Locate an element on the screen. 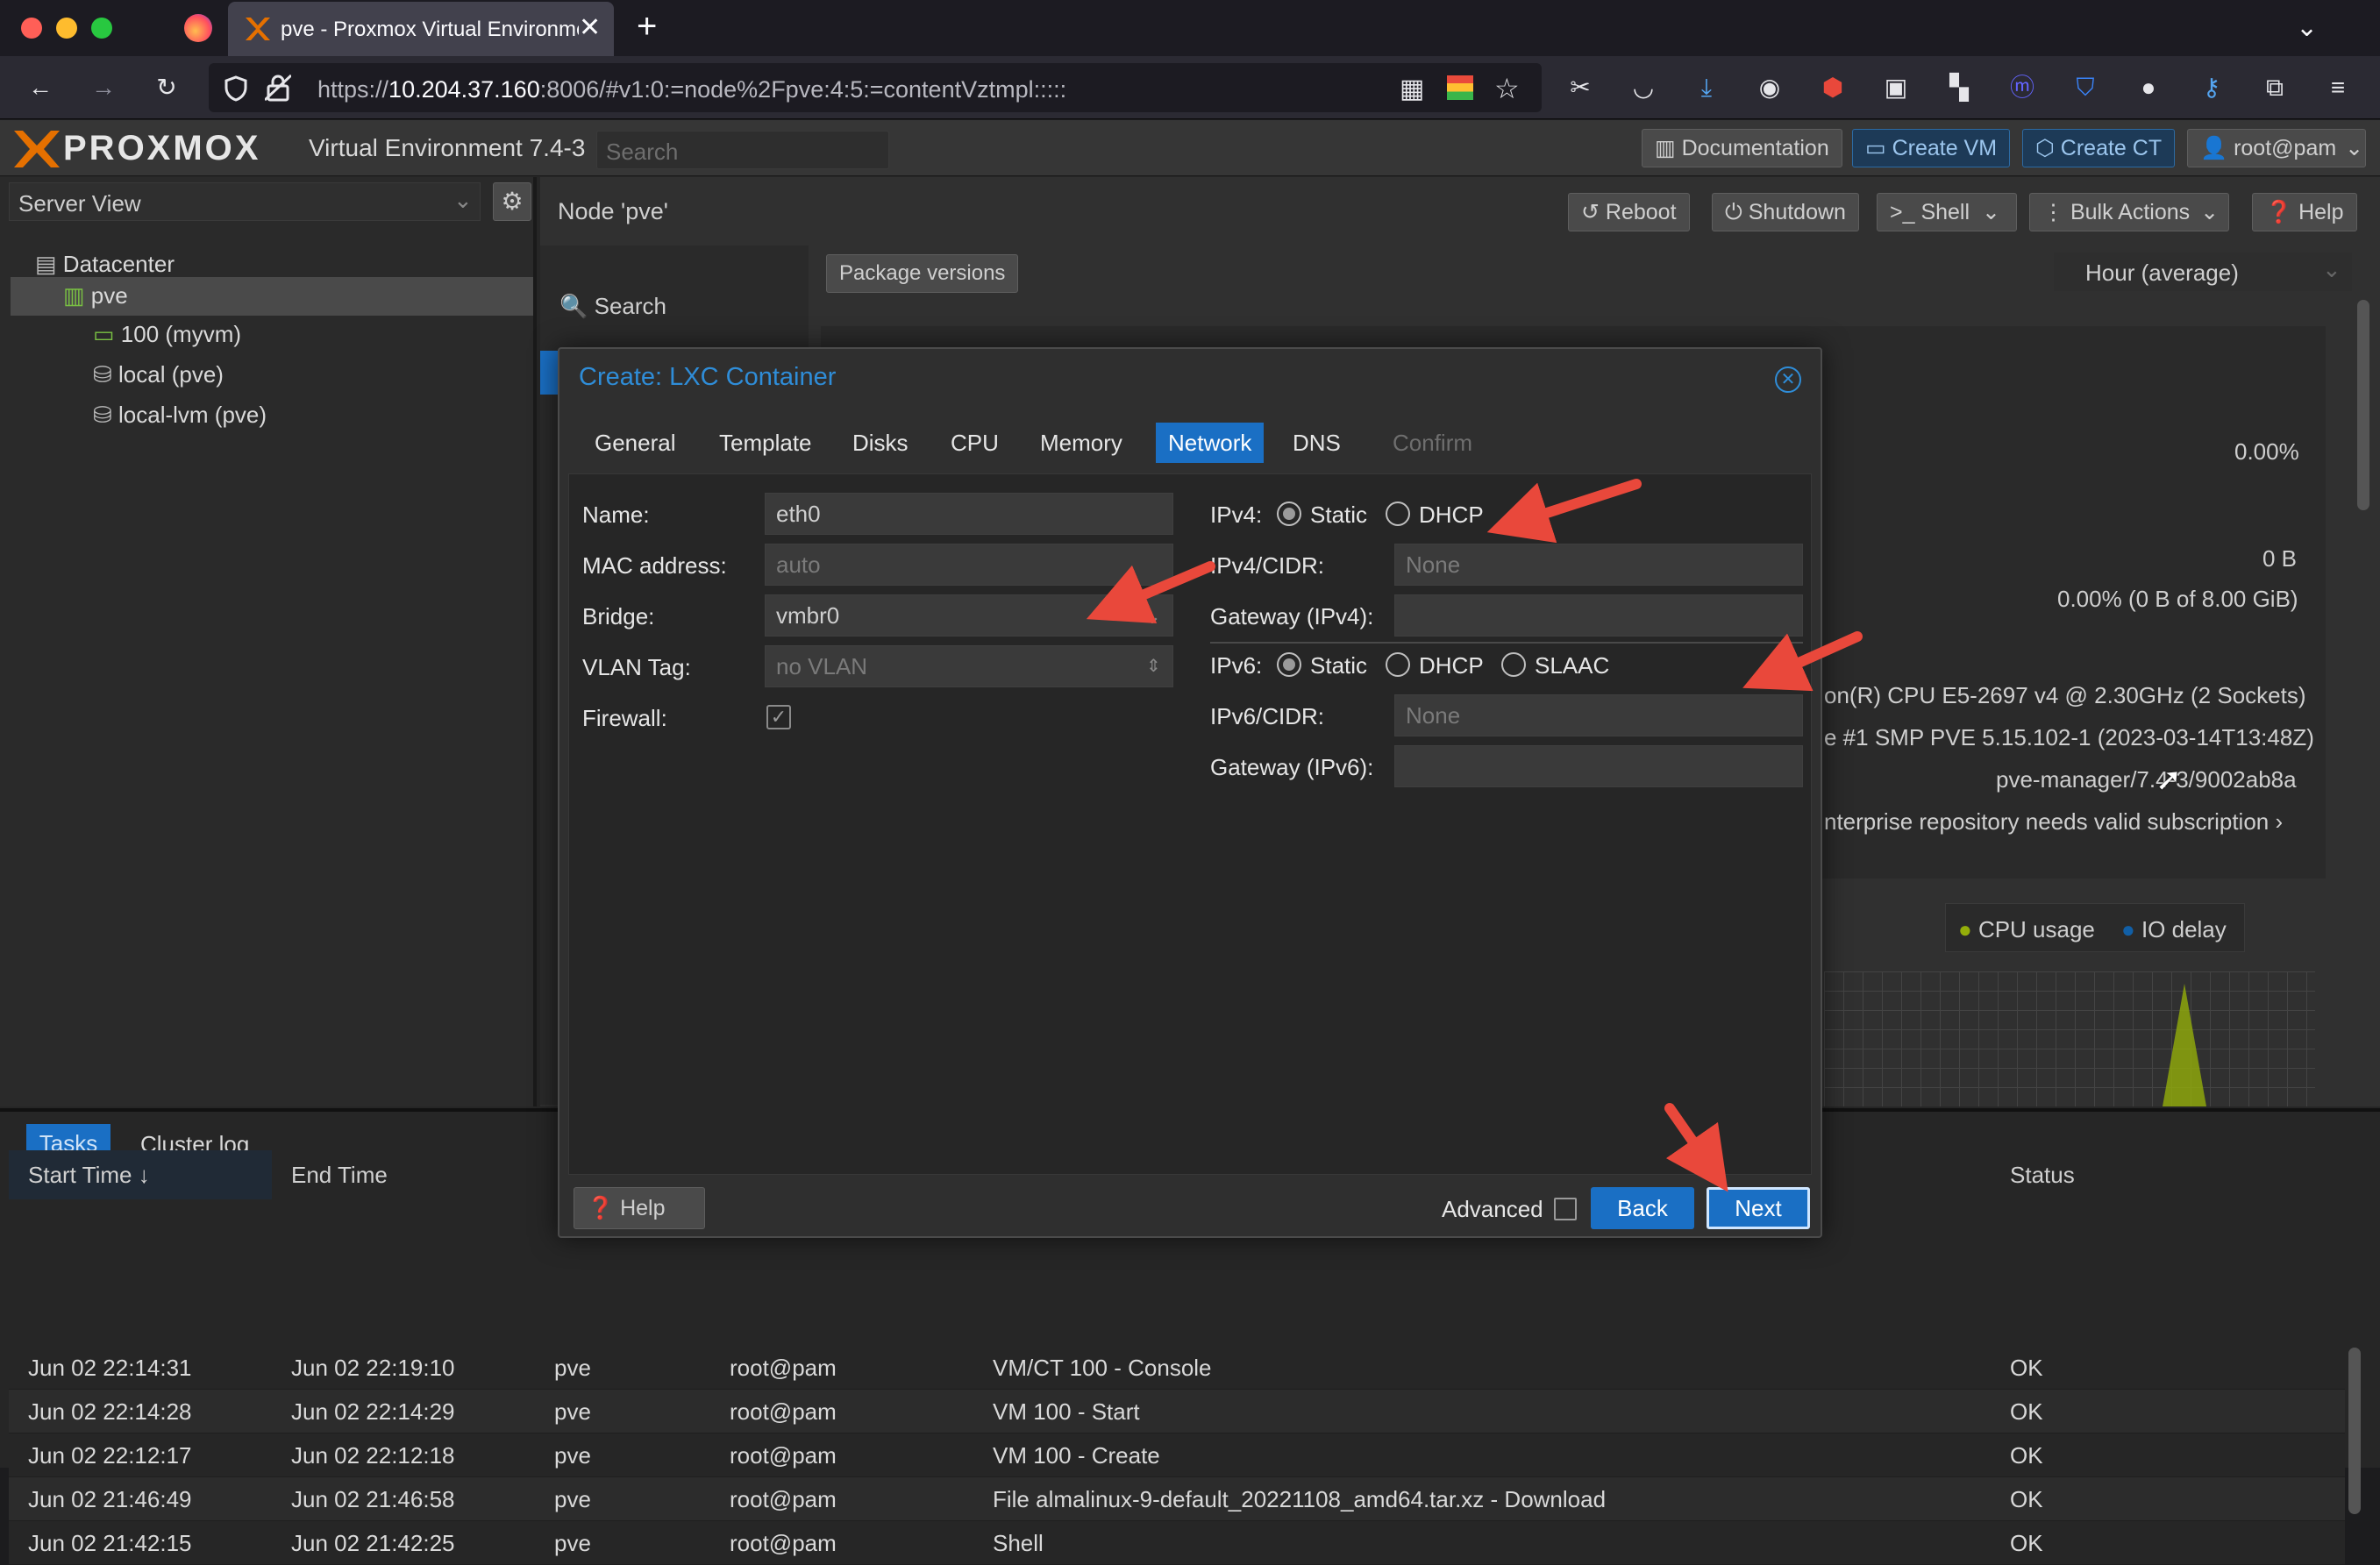  shell-button: >_ Shell ⌄ is located at coordinates (1947, 212).